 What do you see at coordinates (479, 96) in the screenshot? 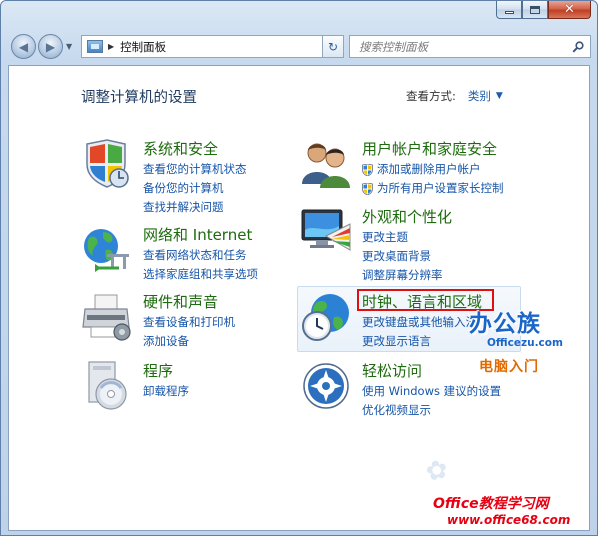
I see `view-by-value: 类别` at bounding box center [479, 96].